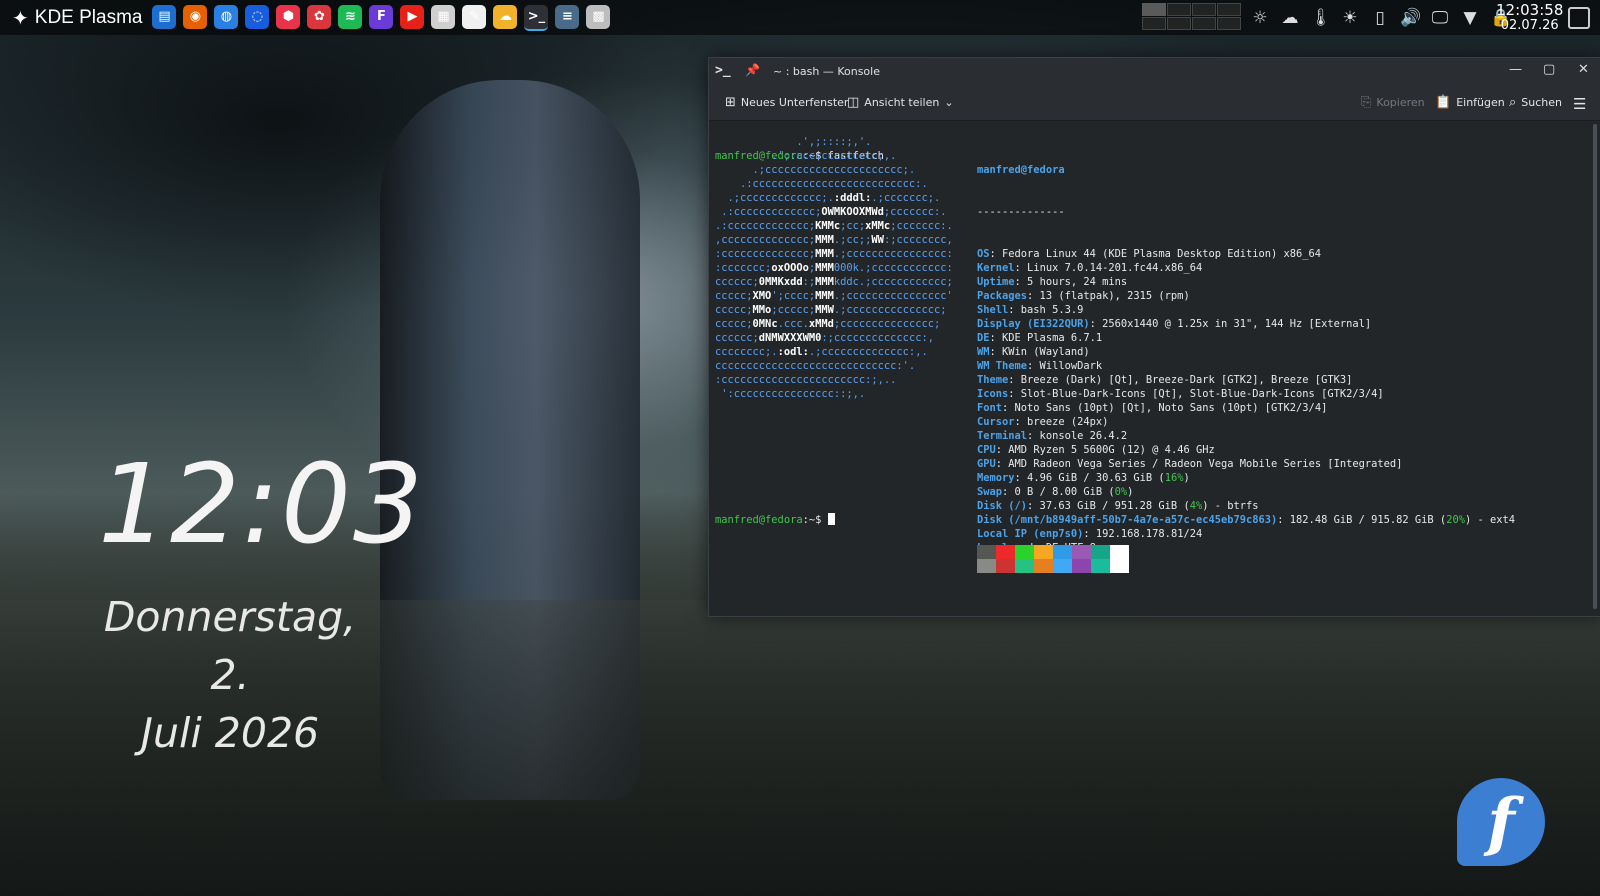  What do you see at coordinates (821, 184) in the screenshot?
I see `ascii-logo-line: .:cccccccccccccccccccccccccc:.` at bounding box center [821, 184].